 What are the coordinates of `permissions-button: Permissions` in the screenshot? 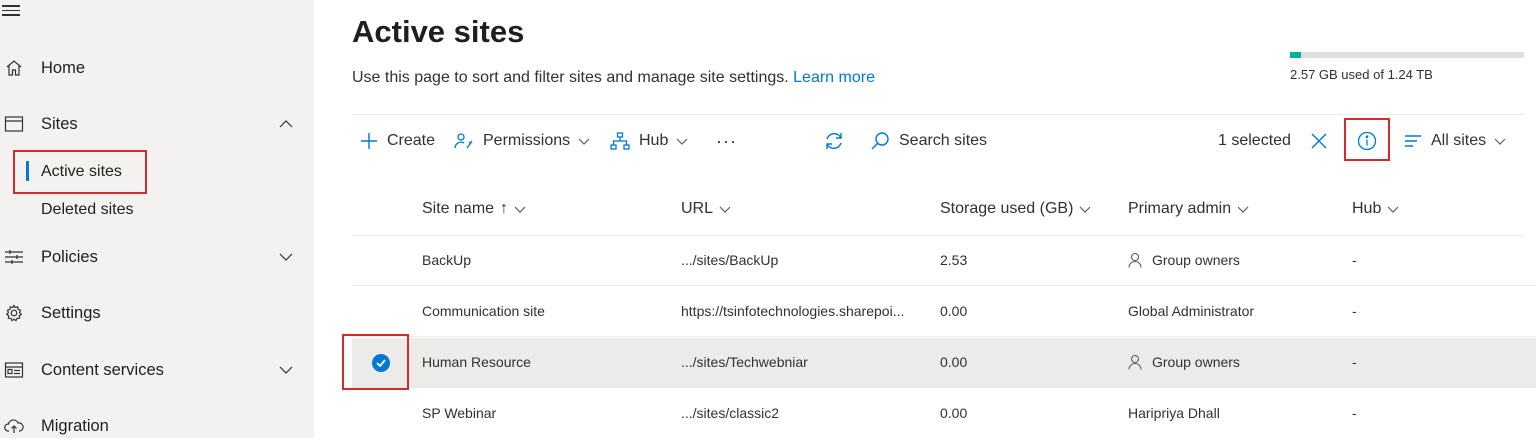 It's located at (522, 141).